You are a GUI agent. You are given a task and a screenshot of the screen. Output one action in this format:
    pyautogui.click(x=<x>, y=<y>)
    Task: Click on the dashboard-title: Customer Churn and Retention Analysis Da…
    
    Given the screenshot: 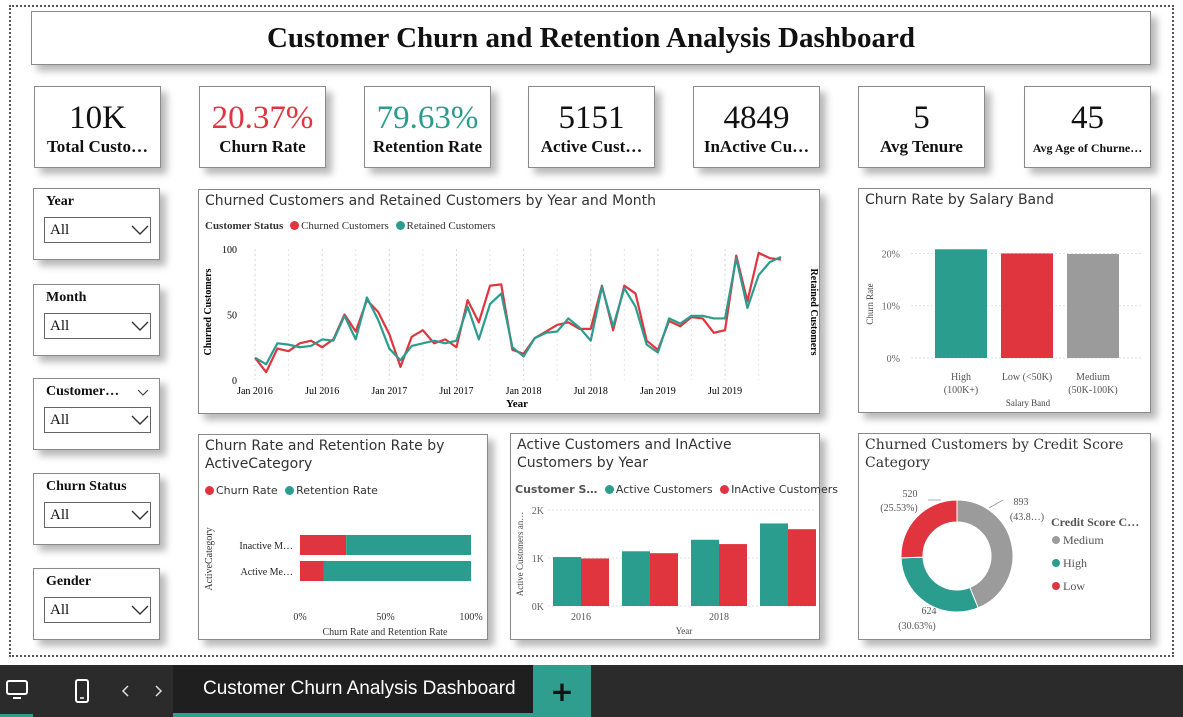 What is the action you would take?
    pyautogui.click(x=591, y=37)
    